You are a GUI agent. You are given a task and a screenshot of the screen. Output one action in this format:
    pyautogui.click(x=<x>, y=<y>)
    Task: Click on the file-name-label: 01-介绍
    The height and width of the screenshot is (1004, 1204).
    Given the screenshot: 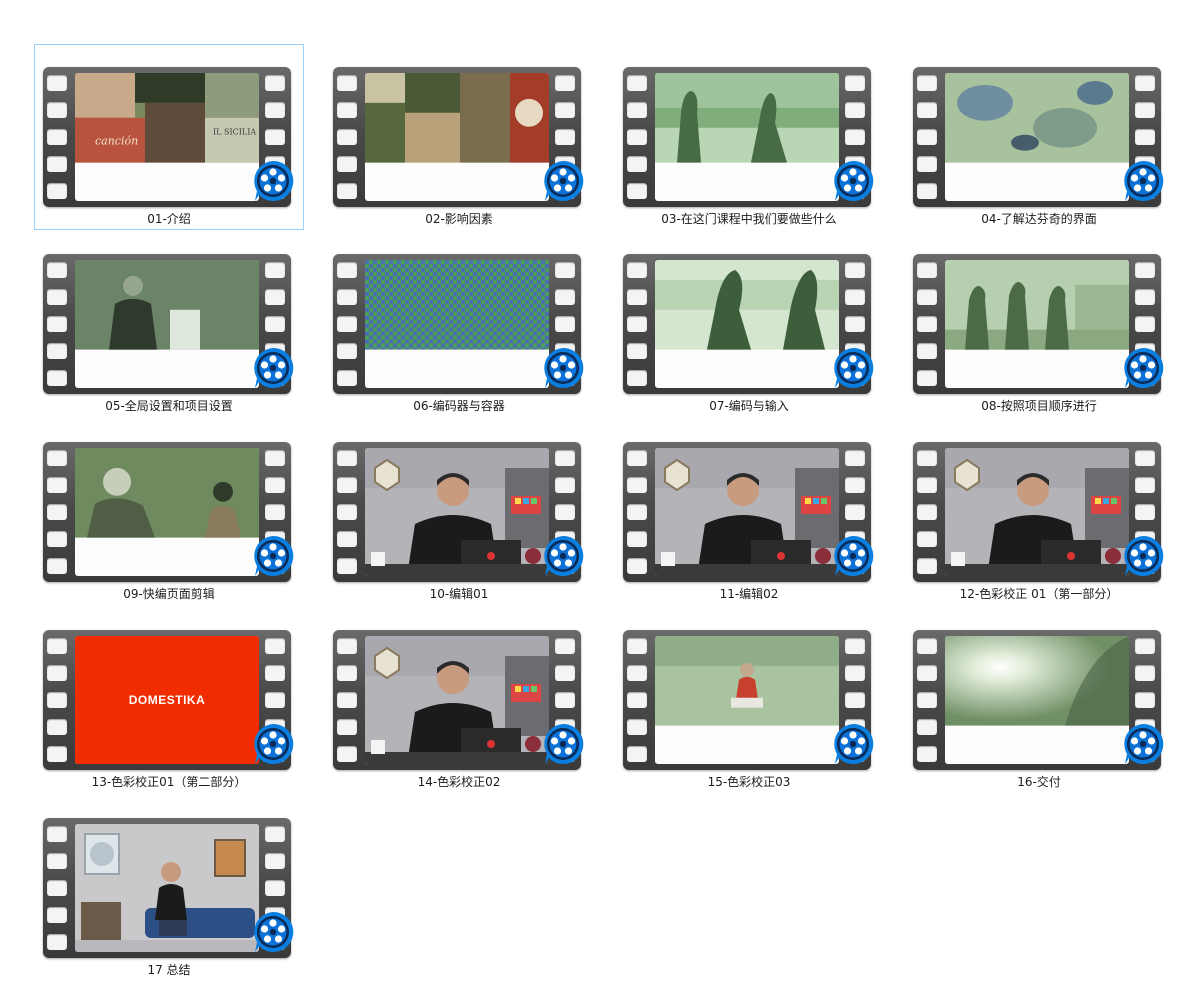 What is the action you would take?
    pyautogui.click(x=169, y=218)
    